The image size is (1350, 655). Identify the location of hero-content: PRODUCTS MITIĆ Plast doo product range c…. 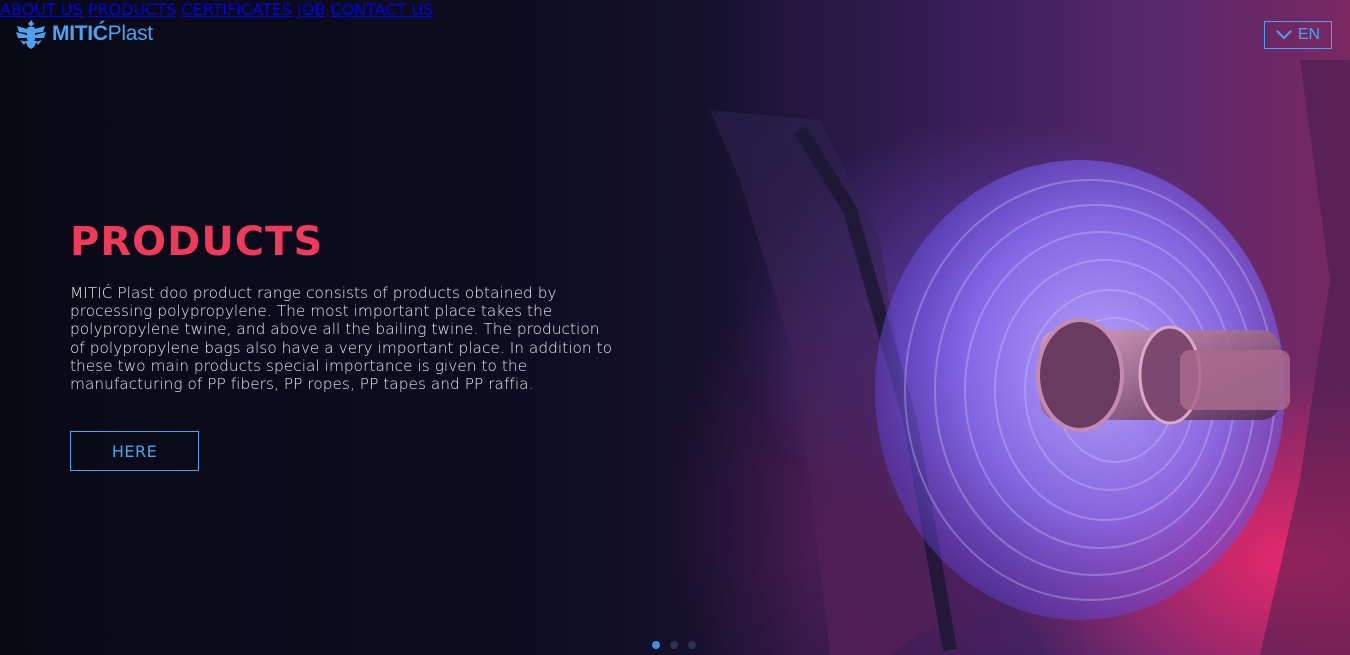
(342, 305).